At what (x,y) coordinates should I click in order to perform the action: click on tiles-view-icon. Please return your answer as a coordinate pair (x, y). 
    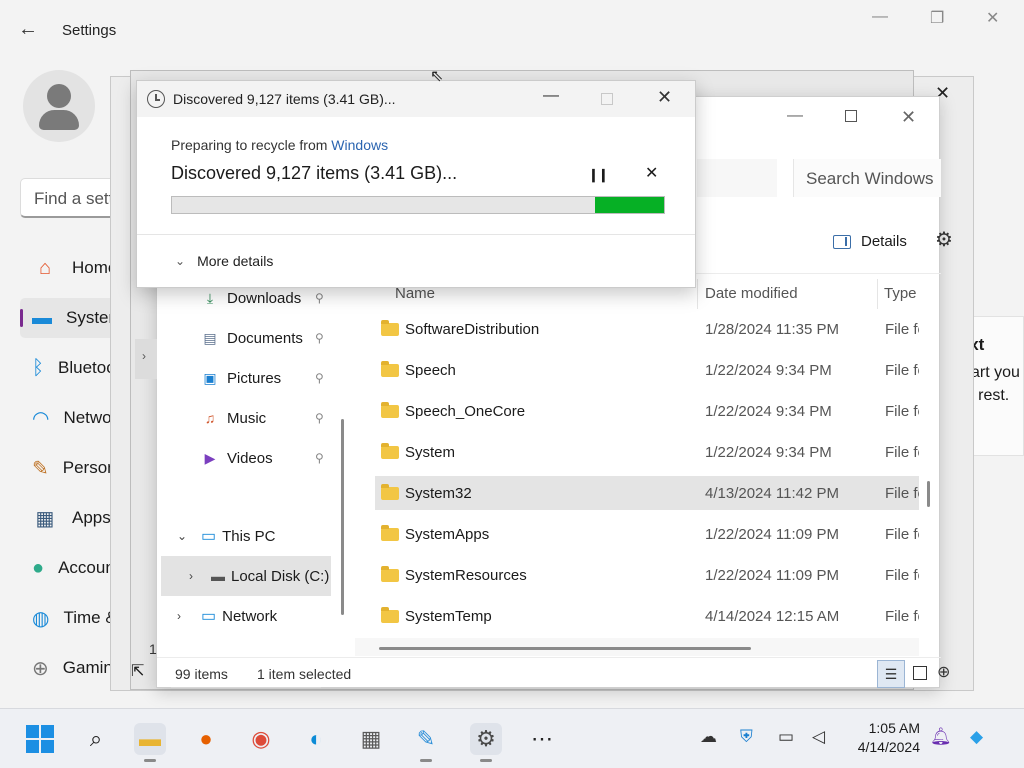
    Looking at the image, I should click on (920, 673).